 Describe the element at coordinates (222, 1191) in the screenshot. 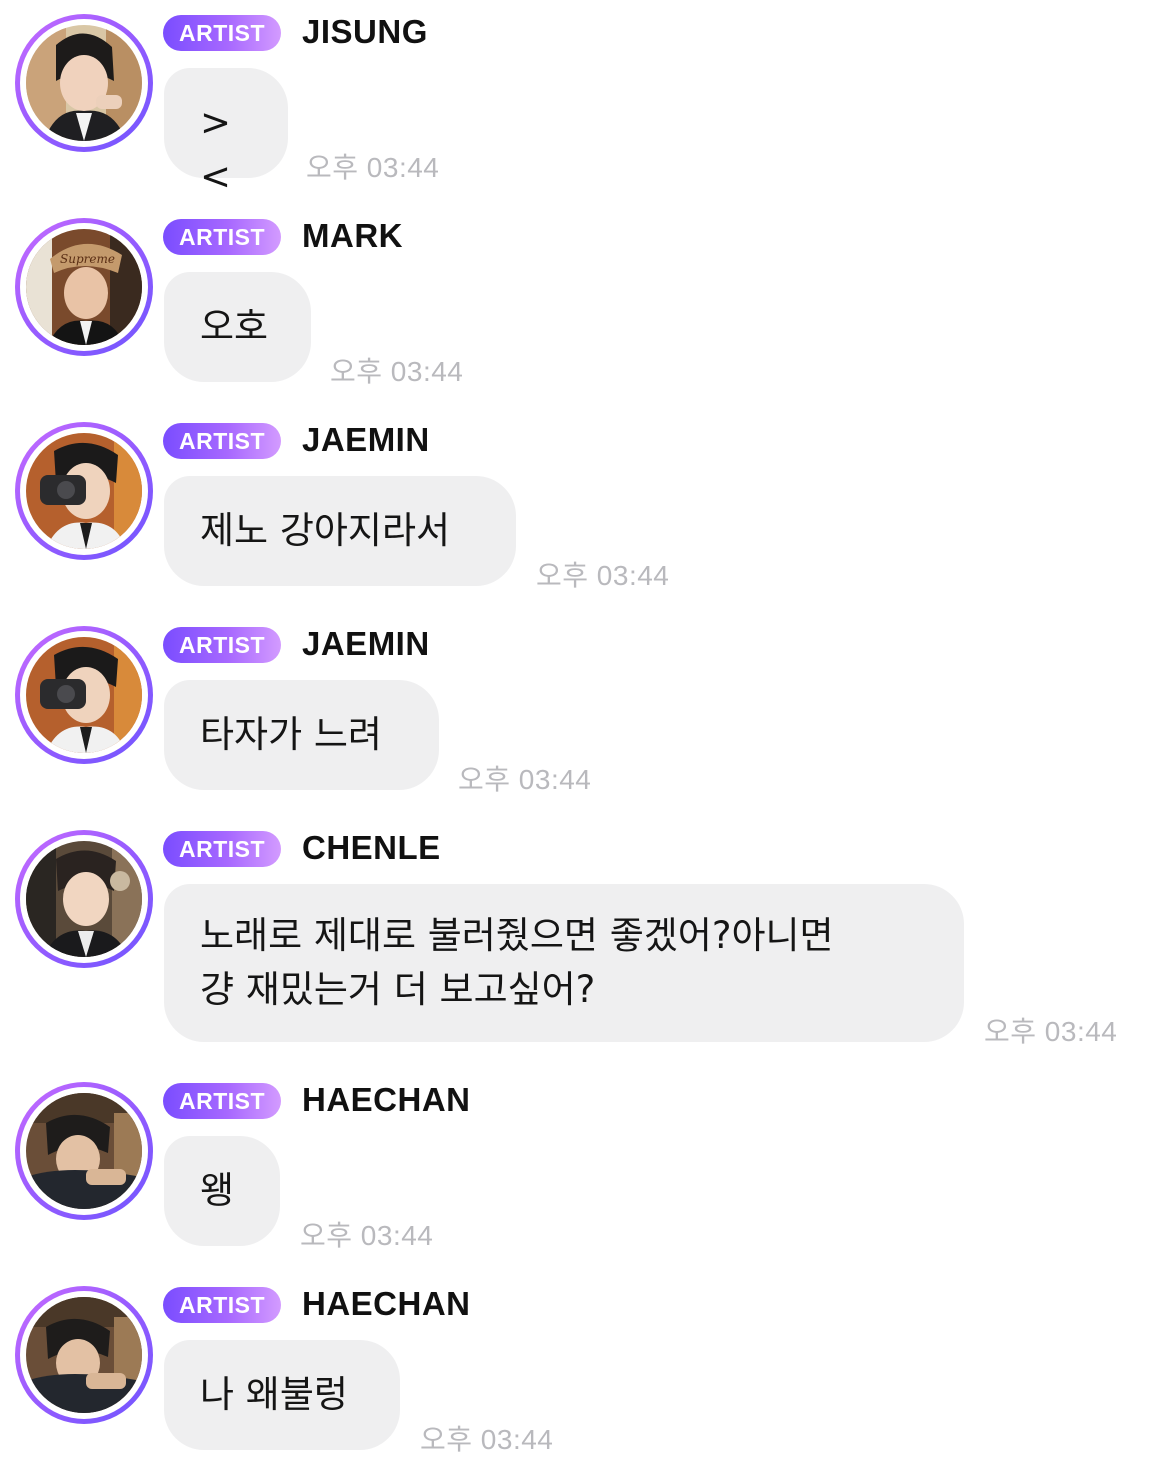

I see `message-bubble: 왱` at that location.